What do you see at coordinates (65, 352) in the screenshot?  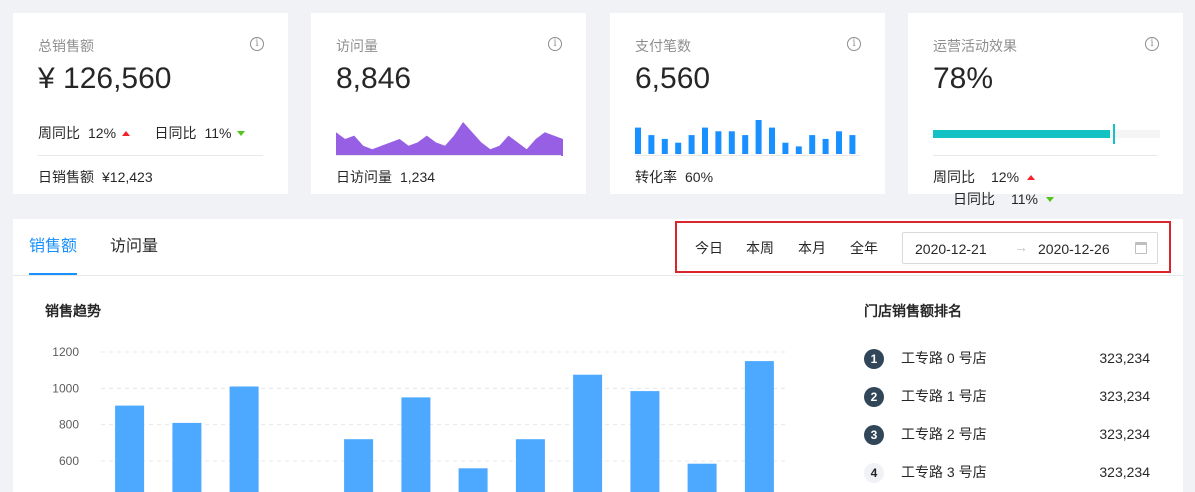 I see `y-tick-label: 1200` at bounding box center [65, 352].